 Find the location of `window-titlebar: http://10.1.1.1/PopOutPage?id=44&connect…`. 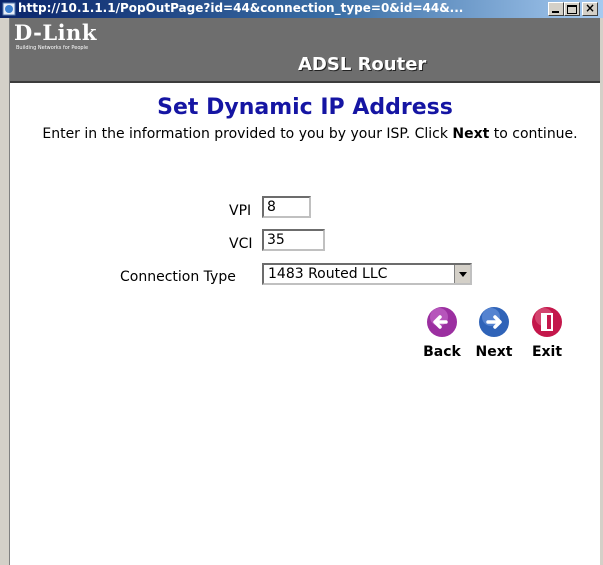

window-titlebar: http://10.1.1.1/PopOutPage?id=44&connect… is located at coordinates (301, 9).